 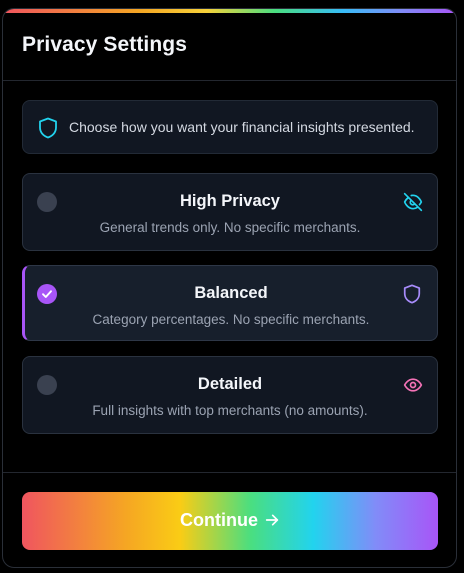 I want to click on option-title: Detailed, so click(x=230, y=384).